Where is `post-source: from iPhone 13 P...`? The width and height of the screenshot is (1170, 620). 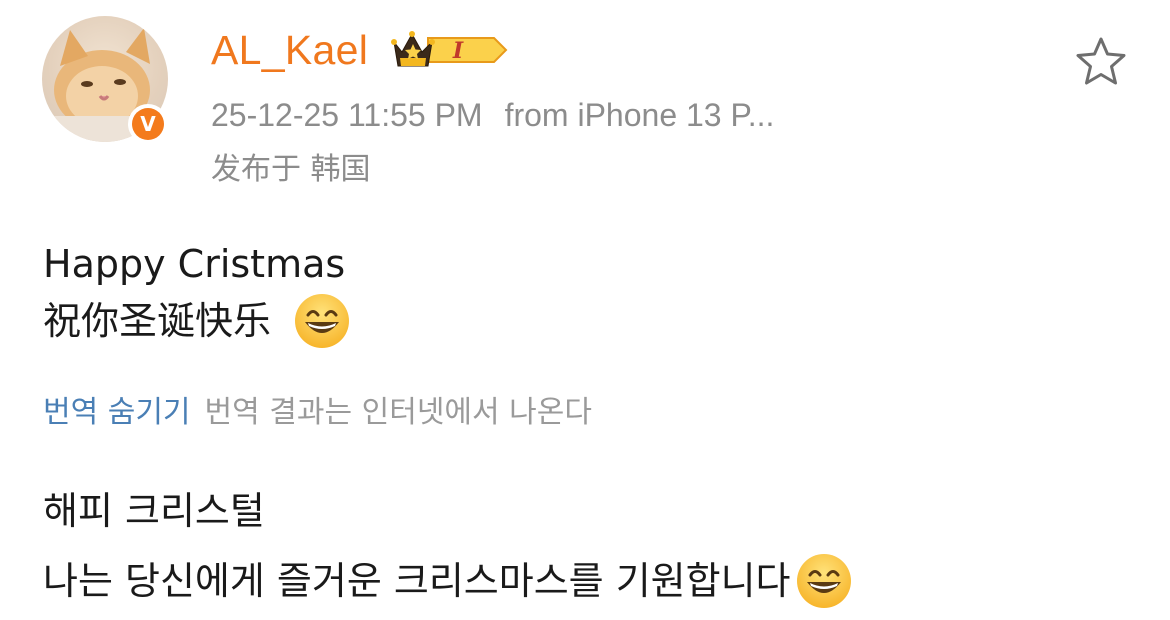 post-source: from iPhone 13 P... is located at coordinates (640, 115).